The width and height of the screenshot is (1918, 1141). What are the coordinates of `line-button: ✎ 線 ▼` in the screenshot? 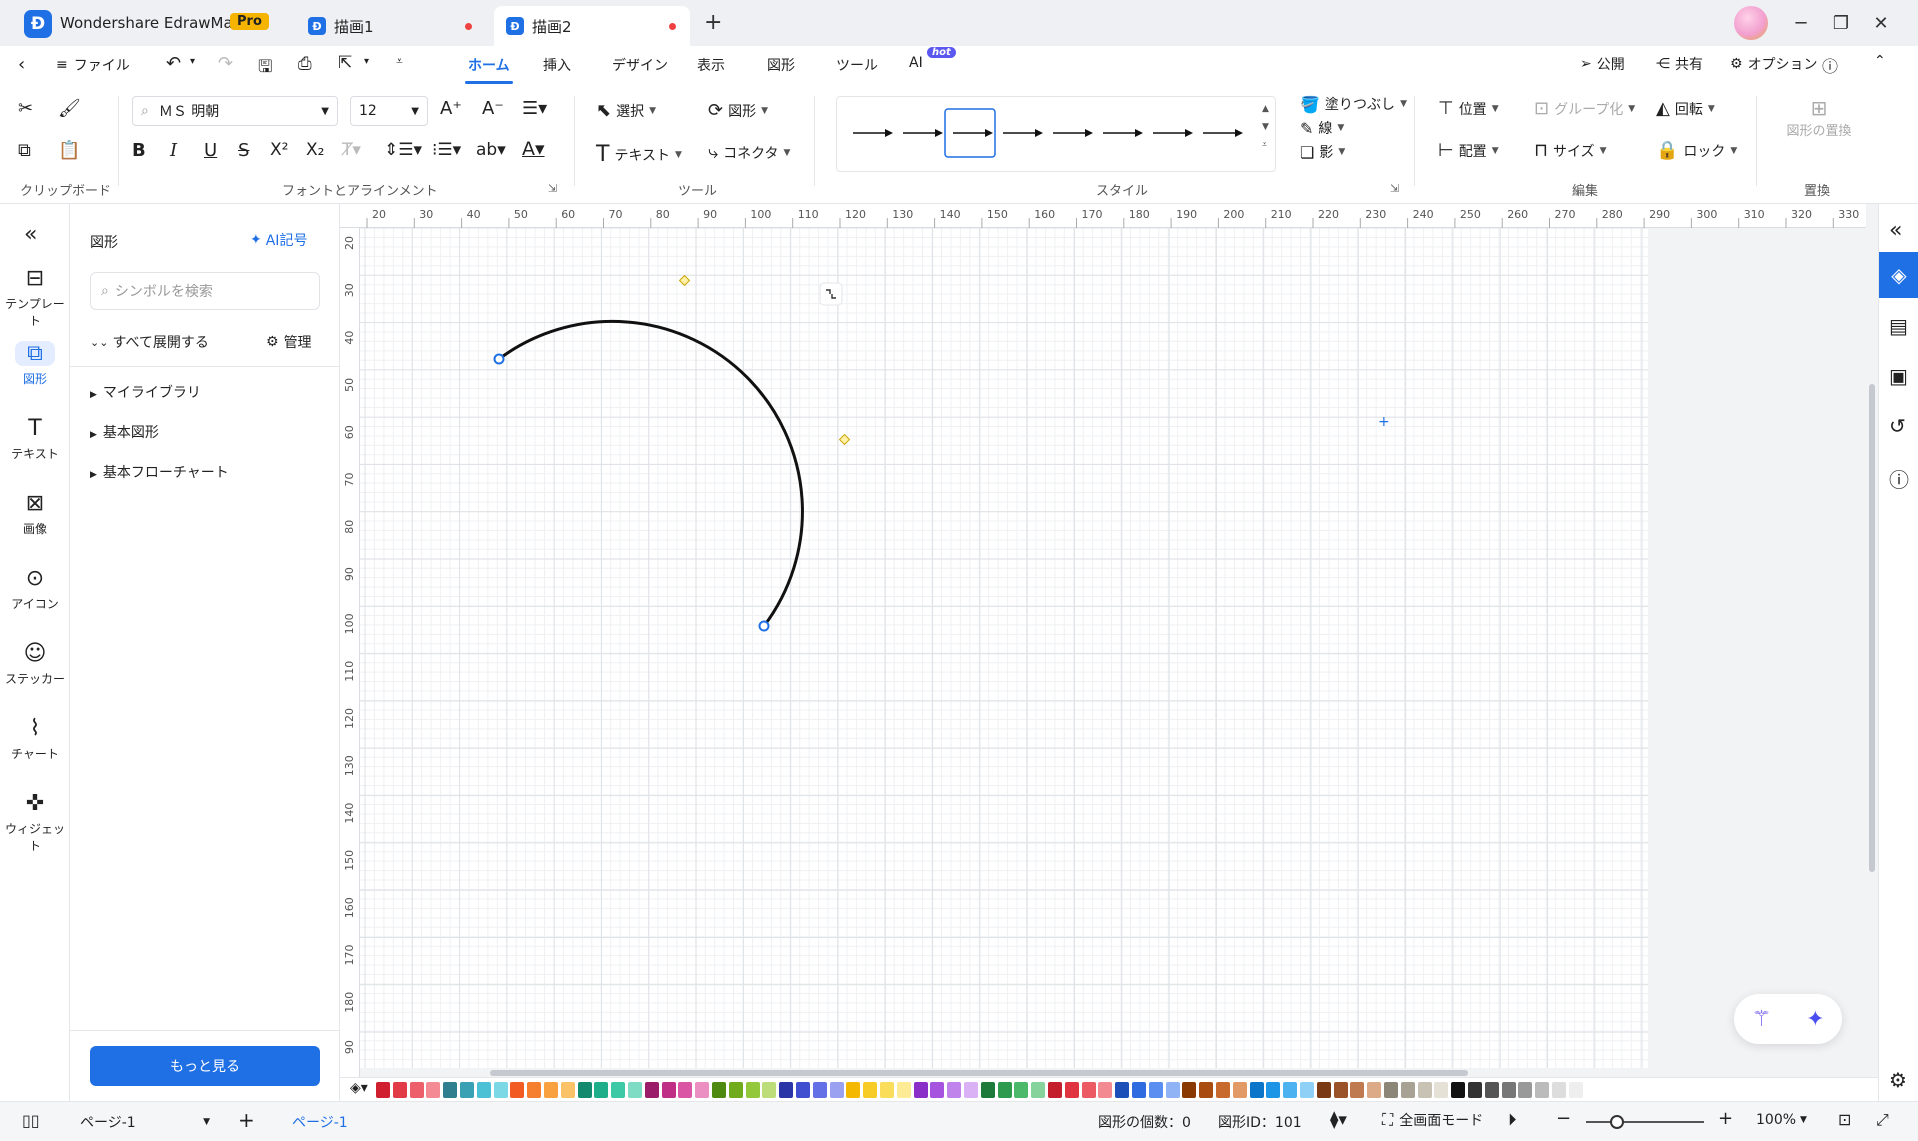 It's located at (1322, 128).